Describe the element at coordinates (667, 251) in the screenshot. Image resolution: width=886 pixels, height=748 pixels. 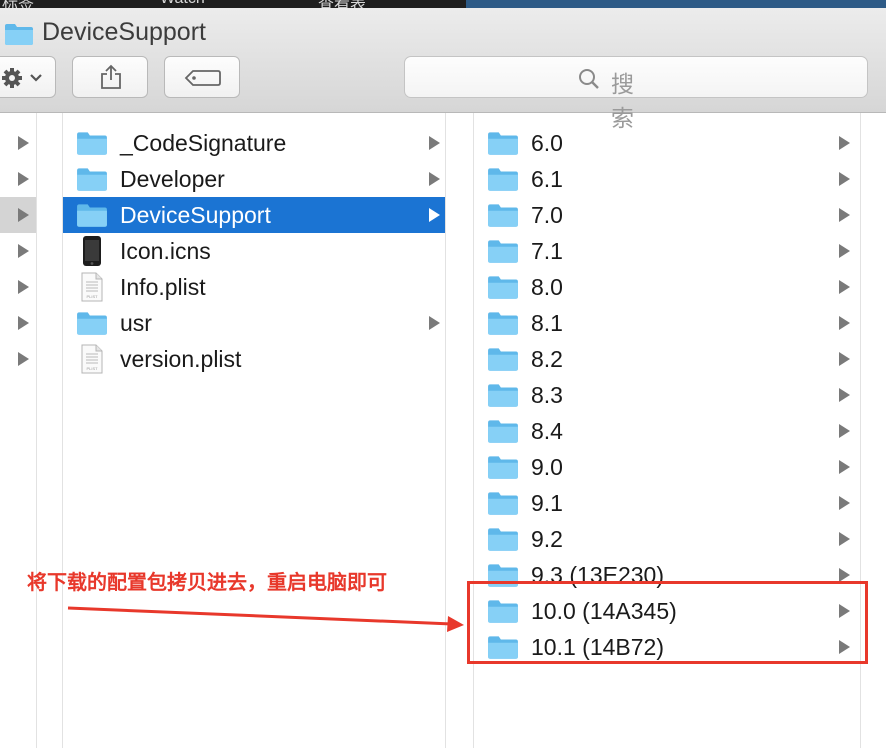
I see `version-folder-row: 7.1` at that location.